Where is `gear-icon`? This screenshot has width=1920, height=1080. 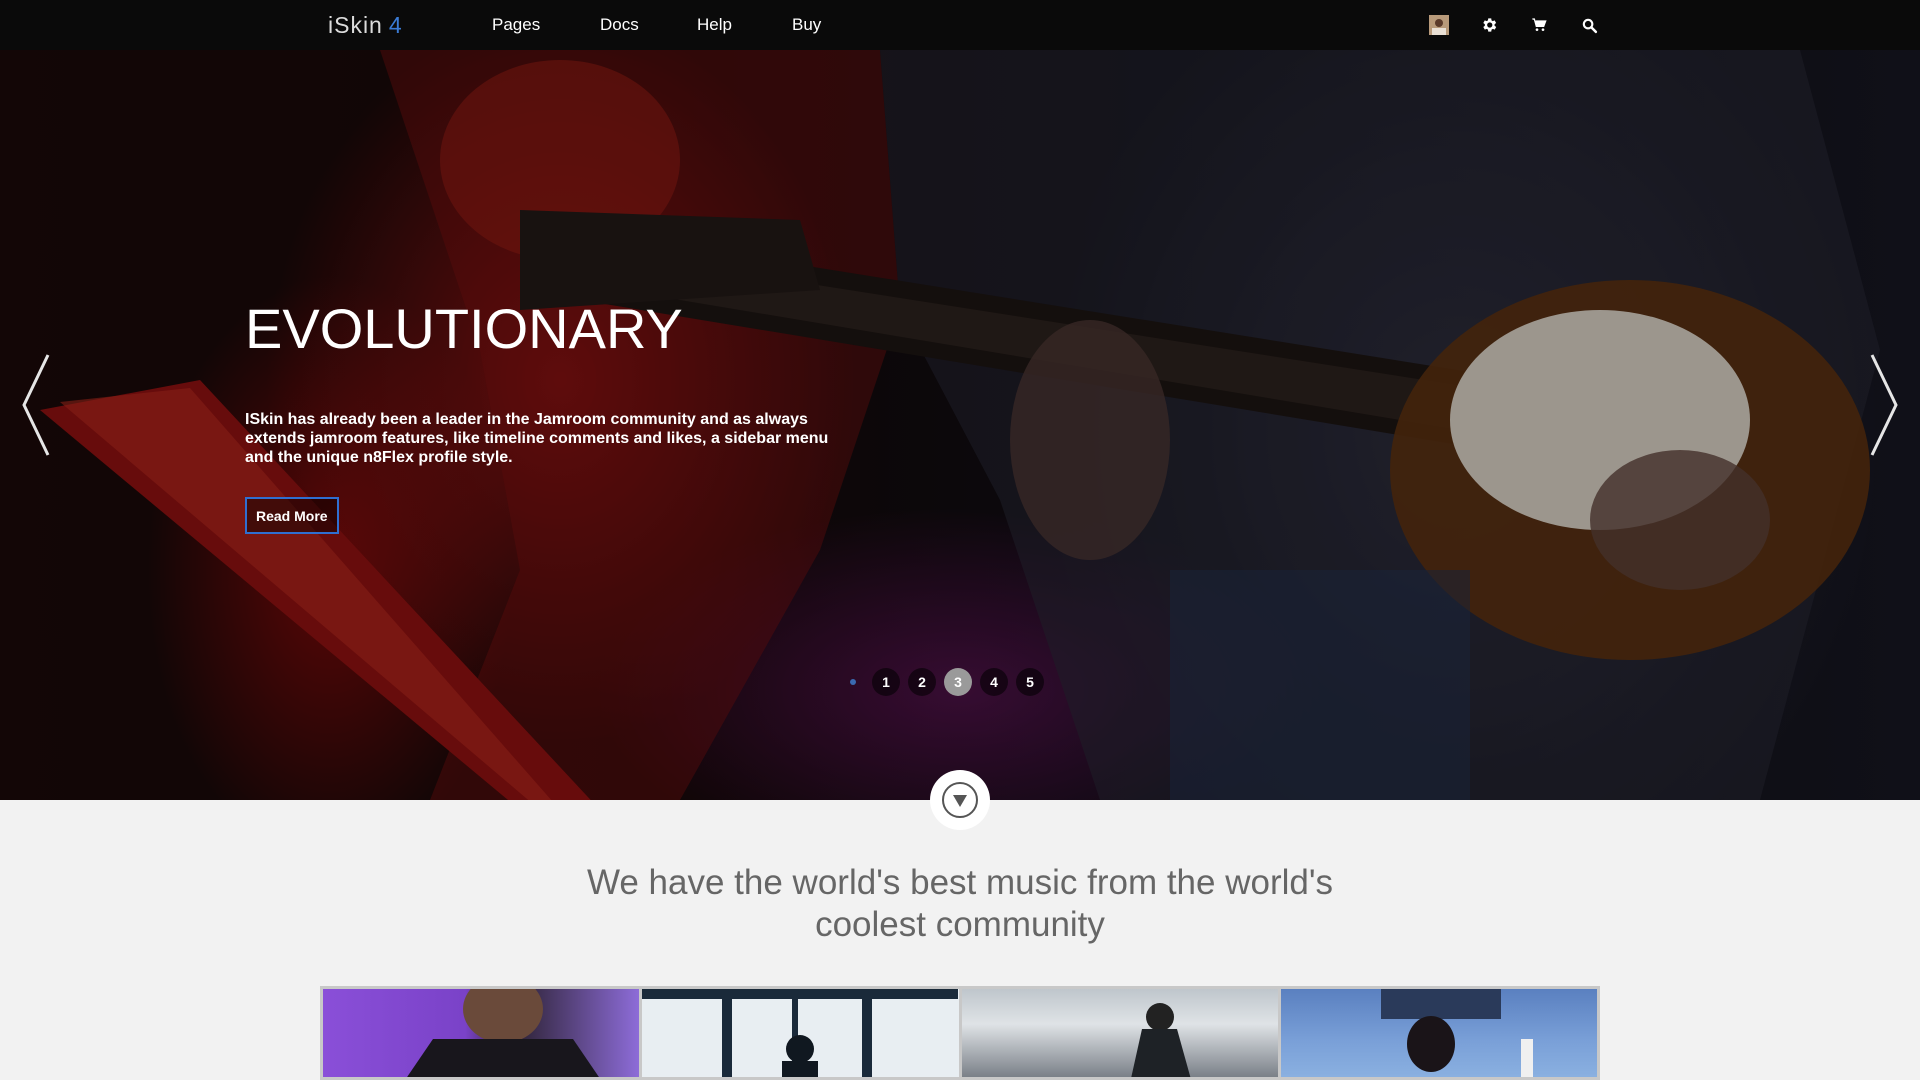
gear-icon is located at coordinates (1489, 25).